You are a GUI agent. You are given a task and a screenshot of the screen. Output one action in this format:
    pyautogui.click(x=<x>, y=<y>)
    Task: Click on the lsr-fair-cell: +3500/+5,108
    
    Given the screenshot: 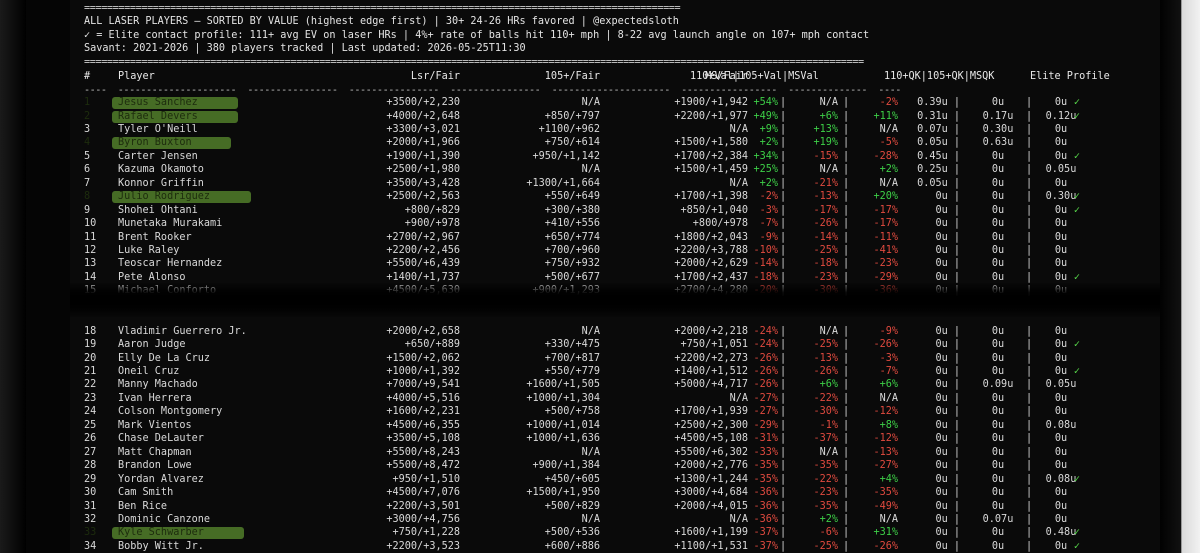 What is the action you would take?
    pyautogui.click(x=423, y=439)
    